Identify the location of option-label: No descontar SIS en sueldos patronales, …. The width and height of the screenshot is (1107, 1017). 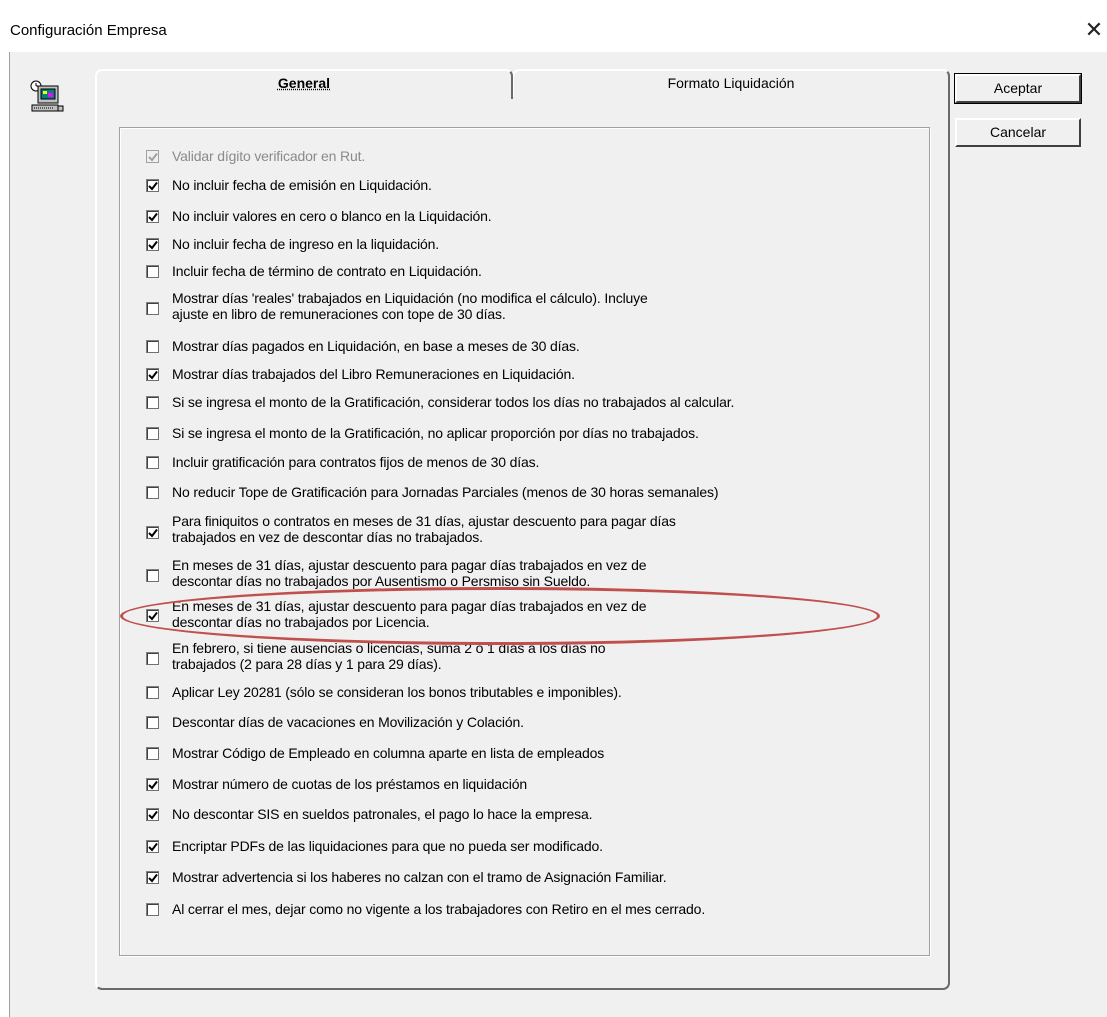
(382, 814).